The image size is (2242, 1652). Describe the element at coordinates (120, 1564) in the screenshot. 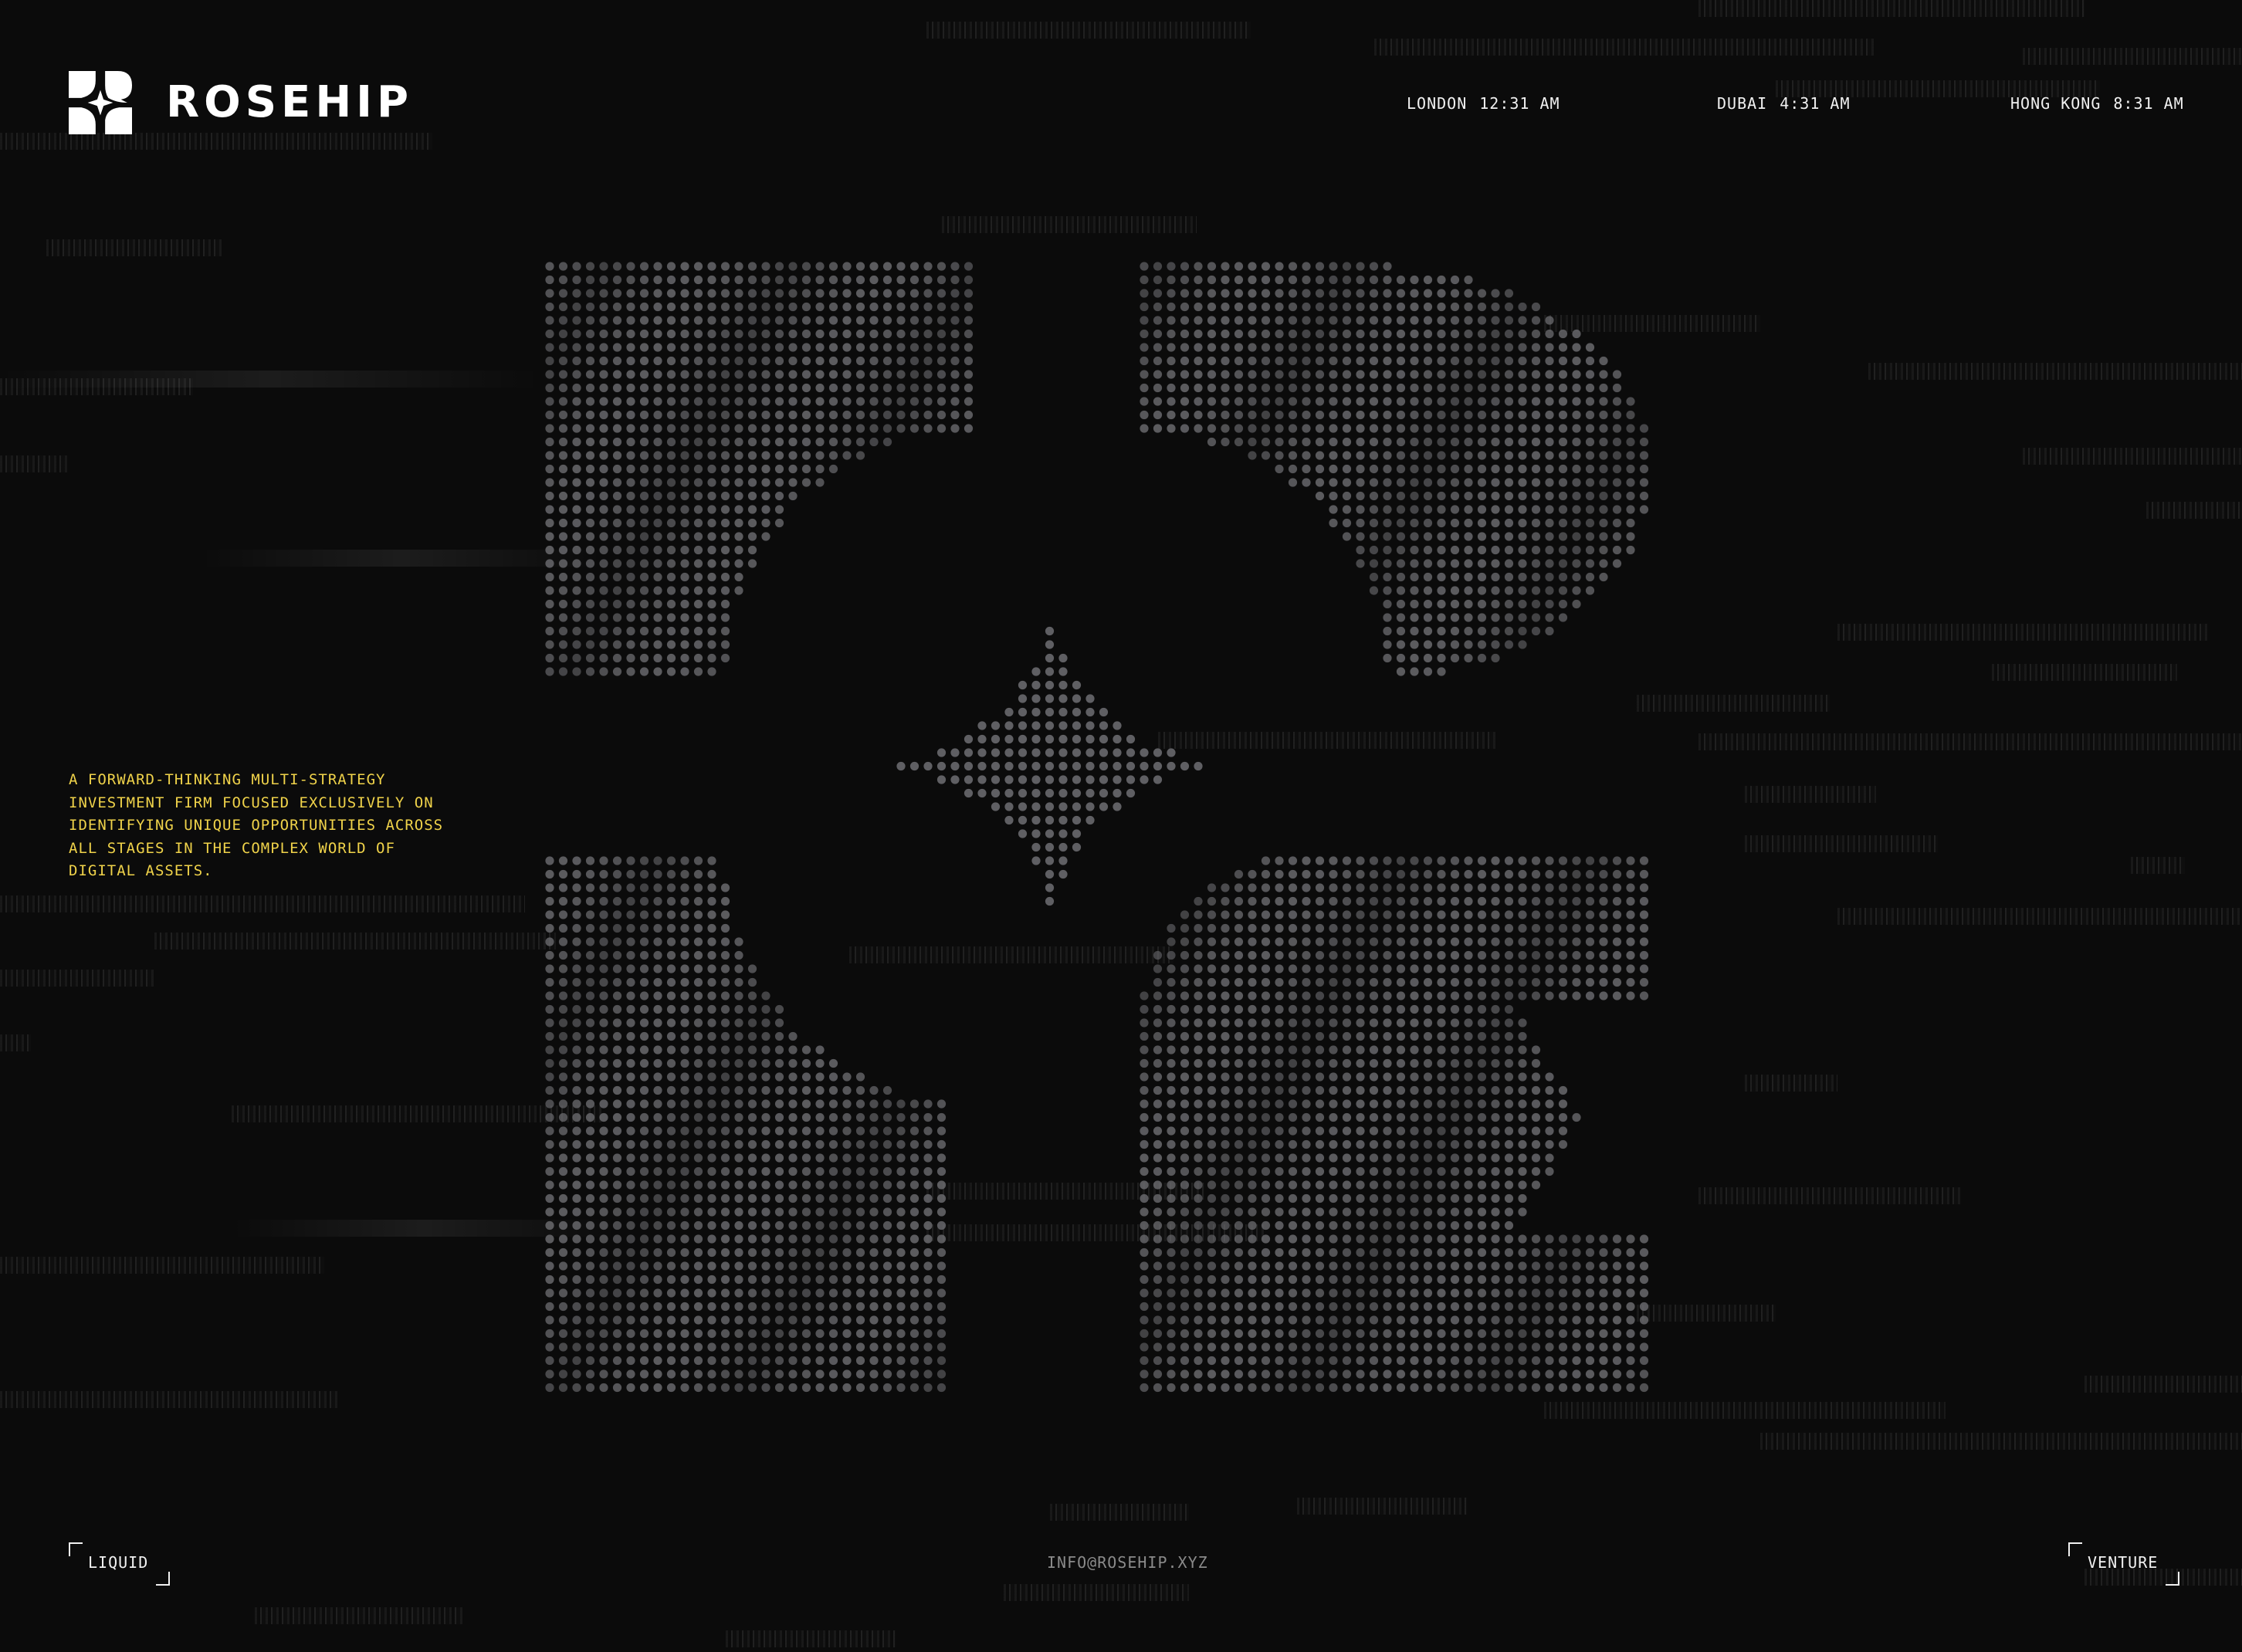

I see `liquid-link: LIQUID` at that location.